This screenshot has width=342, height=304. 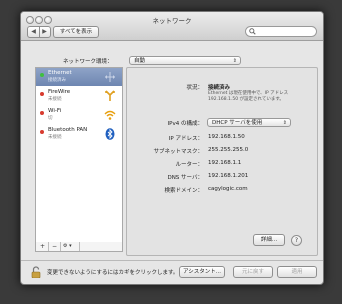 I want to click on search-icon, so click(x=252, y=32).